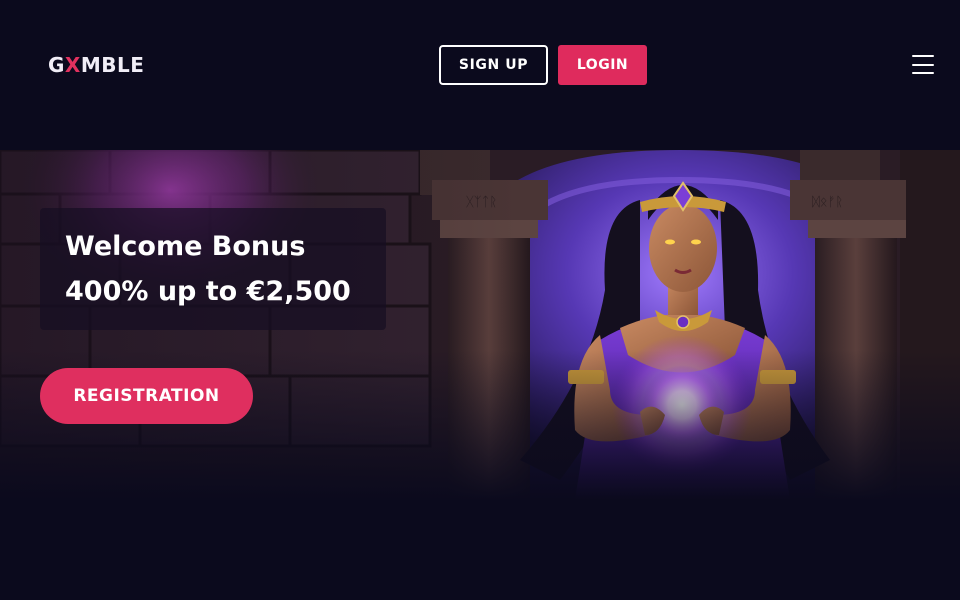  Describe the element at coordinates (112, 65) in the screenshot. I see `logo-suffix: MBLE` at that location.